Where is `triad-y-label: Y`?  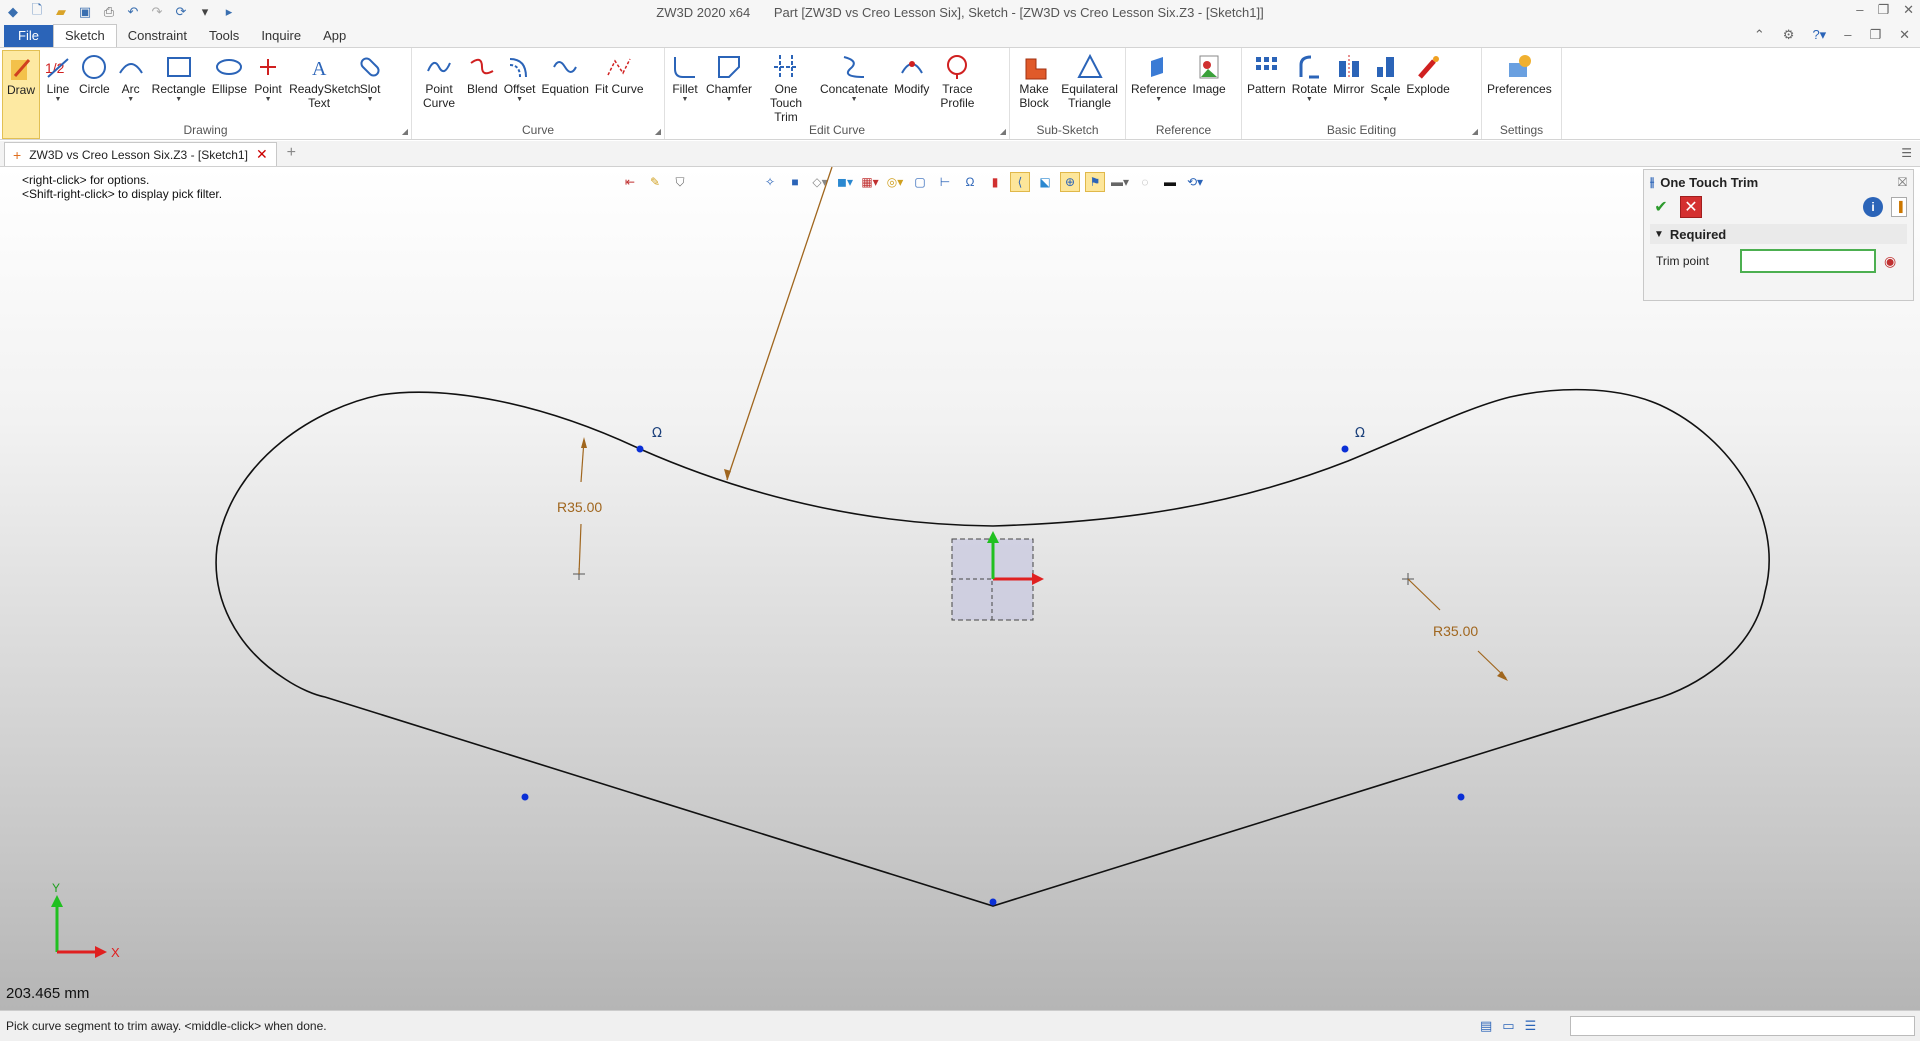
triad-y-label: Y is located at coordinates (56, 888).